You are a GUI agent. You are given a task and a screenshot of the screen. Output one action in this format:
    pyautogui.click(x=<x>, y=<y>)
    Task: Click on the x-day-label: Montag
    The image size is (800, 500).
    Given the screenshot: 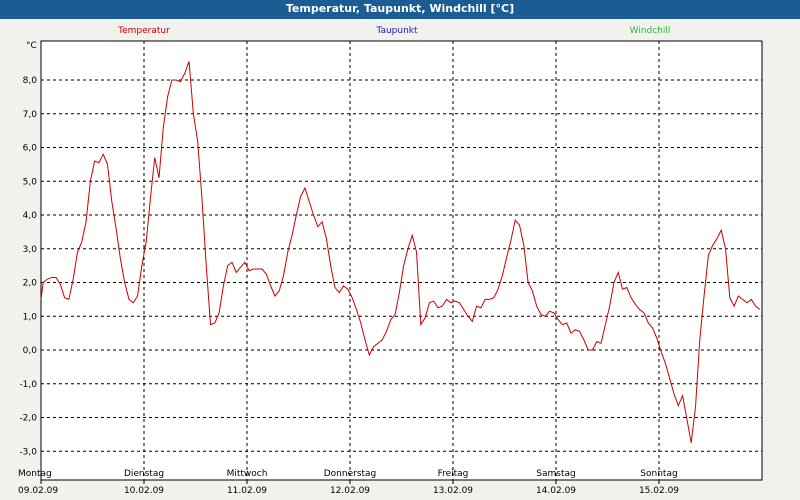 What is the action you would take?
    pyautogui.click(x=35, y=474)
    